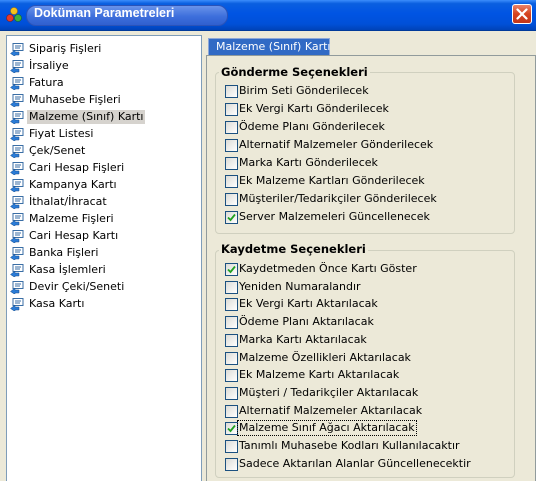 The image size is (536, 481). I want to click on checkbox-label: Müşteriler/Tedarikçiler Gönderilecek, so click(338, 198).